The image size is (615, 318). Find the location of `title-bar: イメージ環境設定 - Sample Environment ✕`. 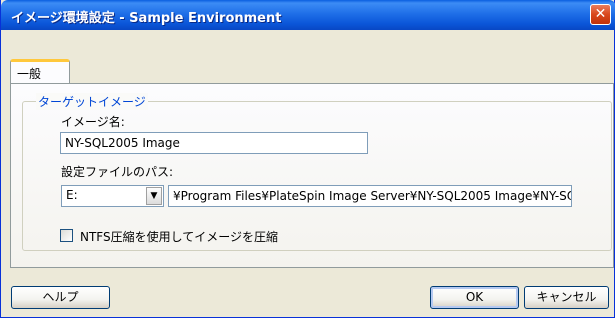

title-bar: イメージ環境設定 - Sample Environment ✕ is located at coordinates (308, 15).